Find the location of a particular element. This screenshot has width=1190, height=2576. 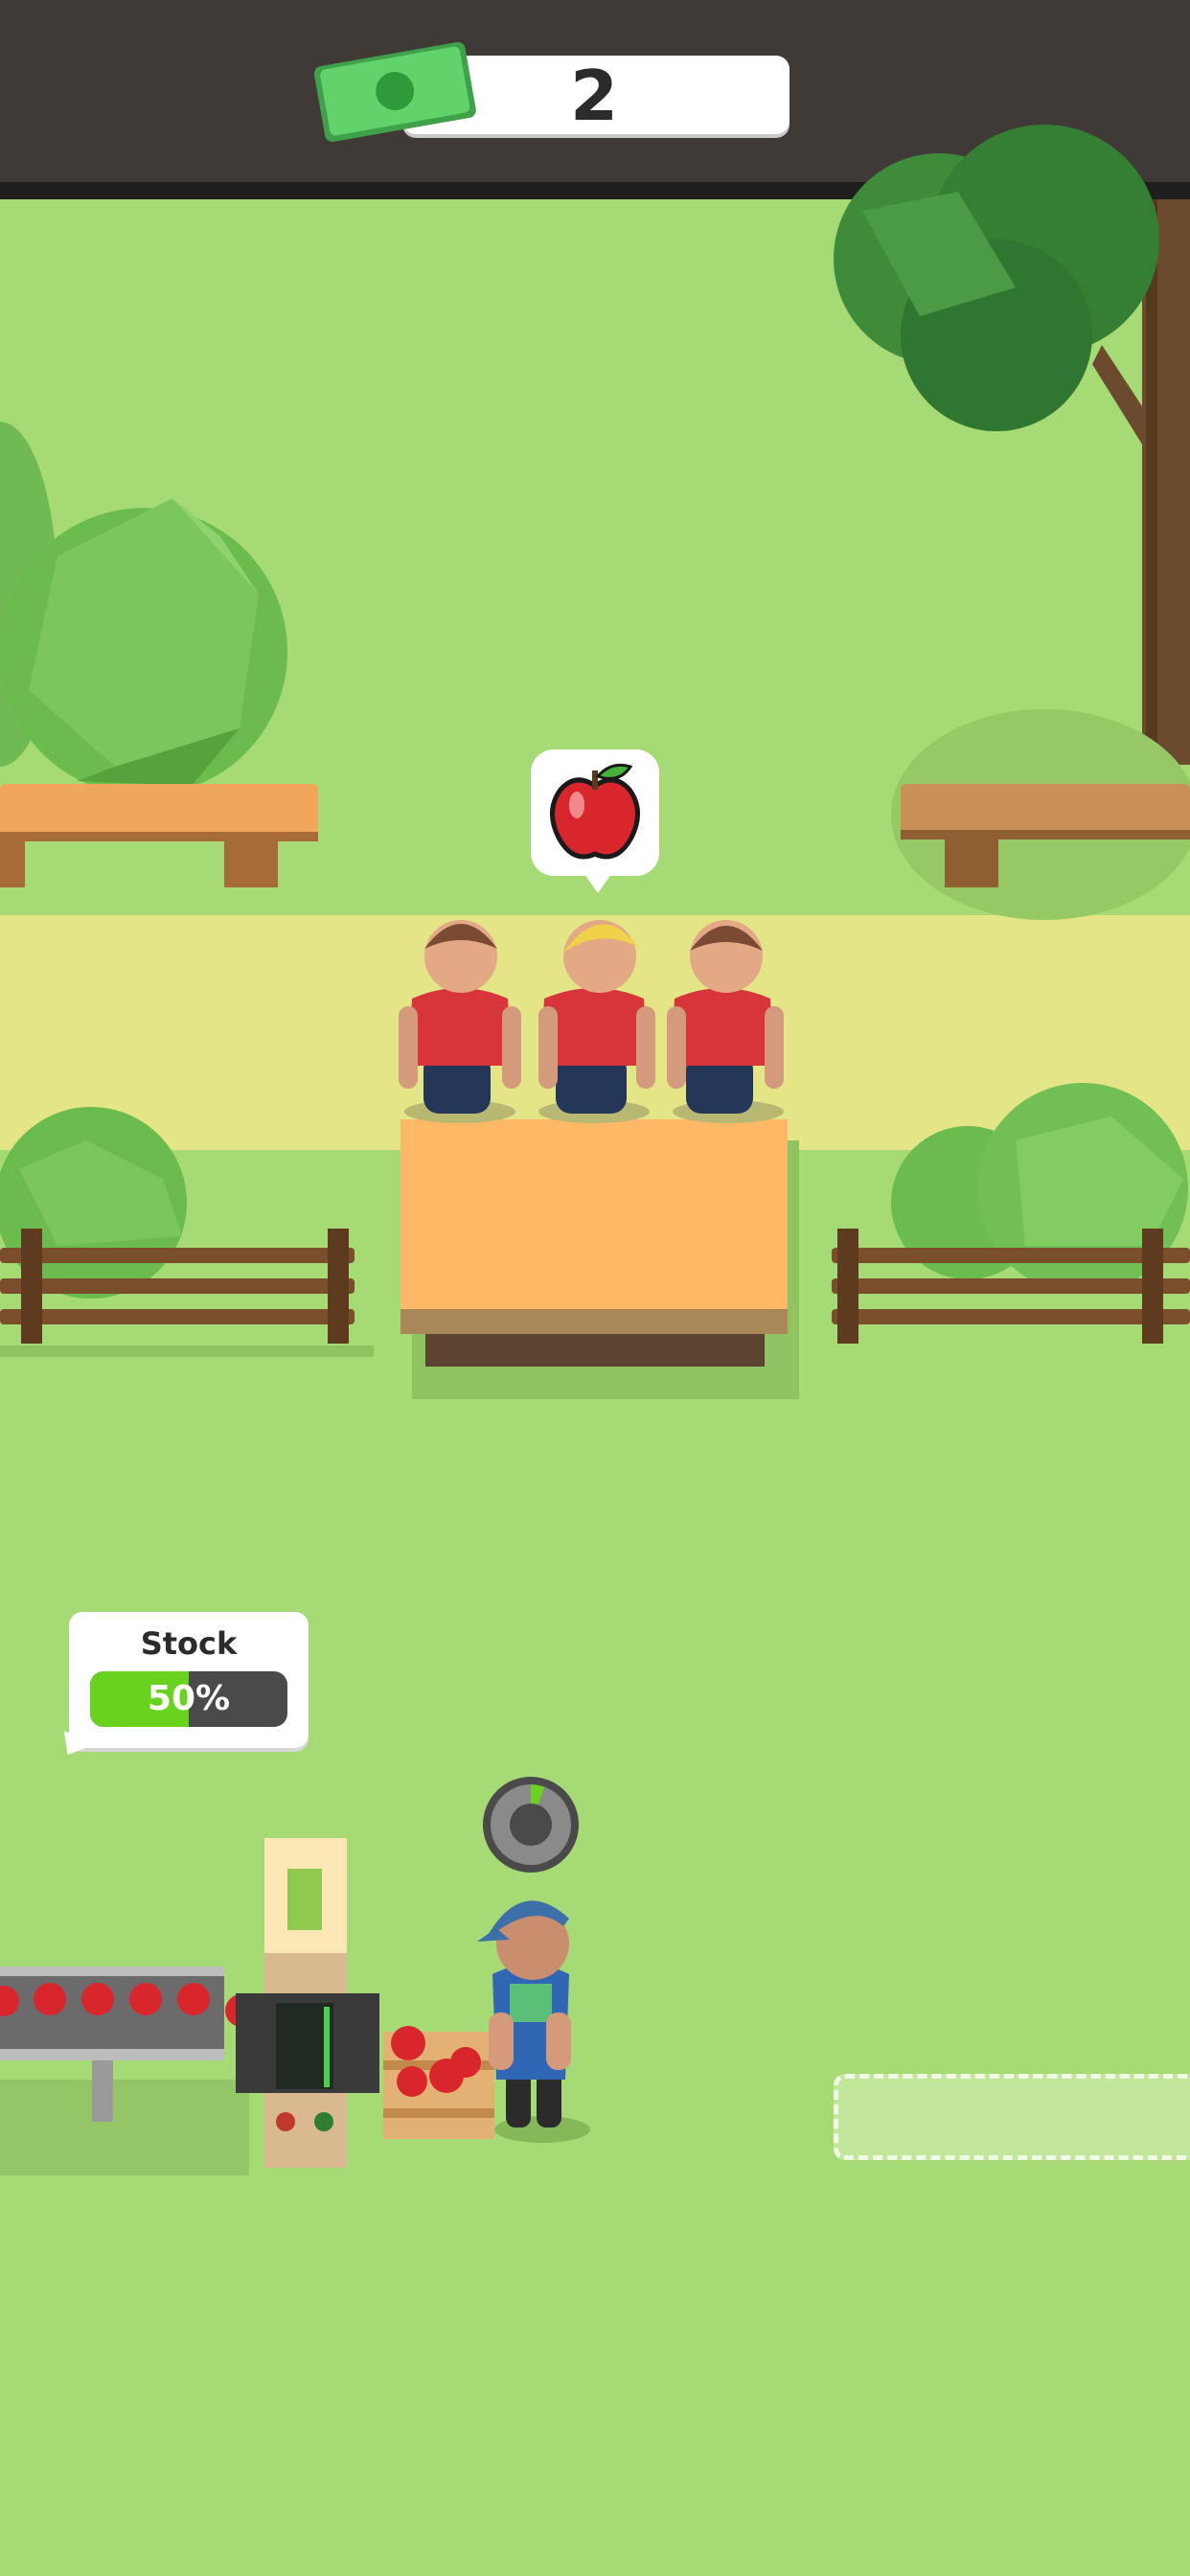

bubble-tail is located at coordinates (598, 883).